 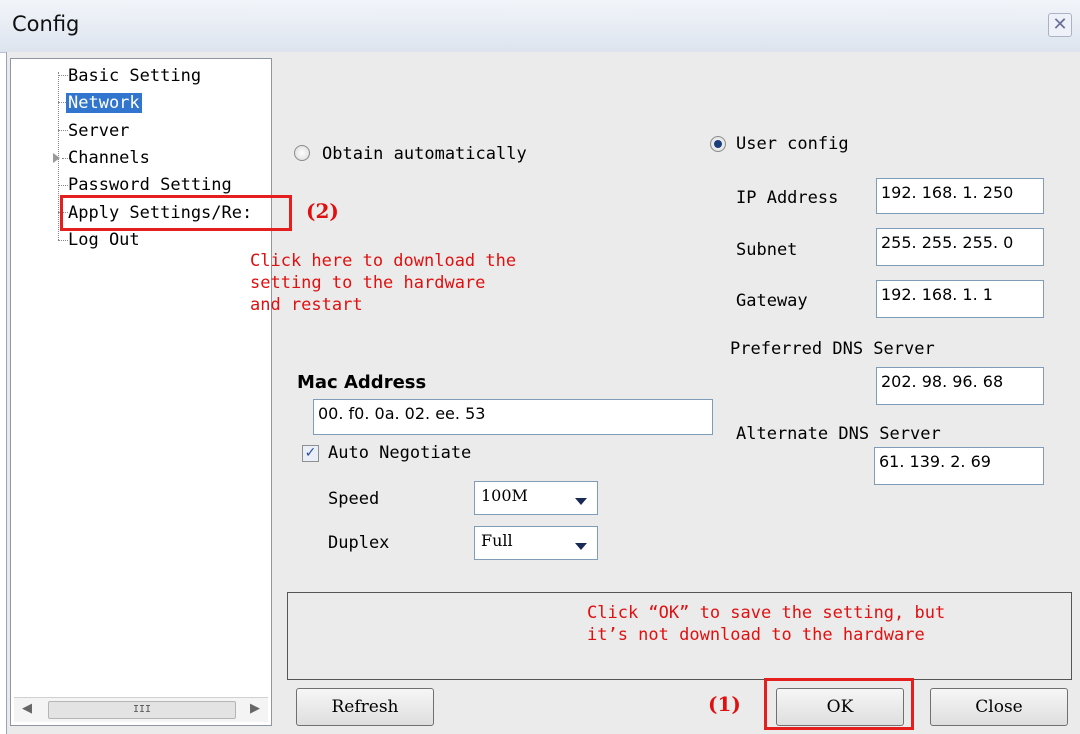 I want to click on tree-item-password-setting: Password Setting, so click(x=150, y=185).